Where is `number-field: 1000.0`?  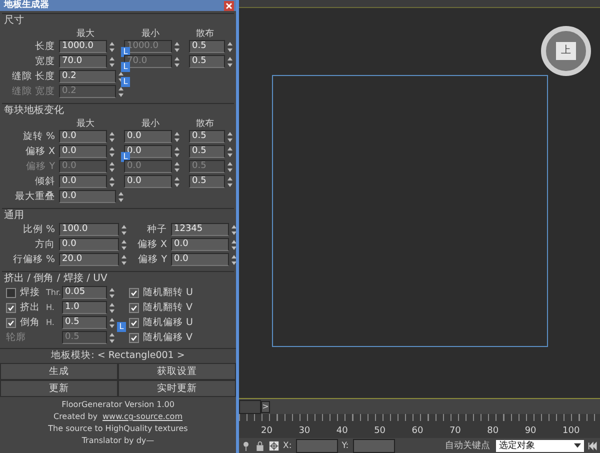
number-field: 1000.0 is located at coordinates (83, 46).